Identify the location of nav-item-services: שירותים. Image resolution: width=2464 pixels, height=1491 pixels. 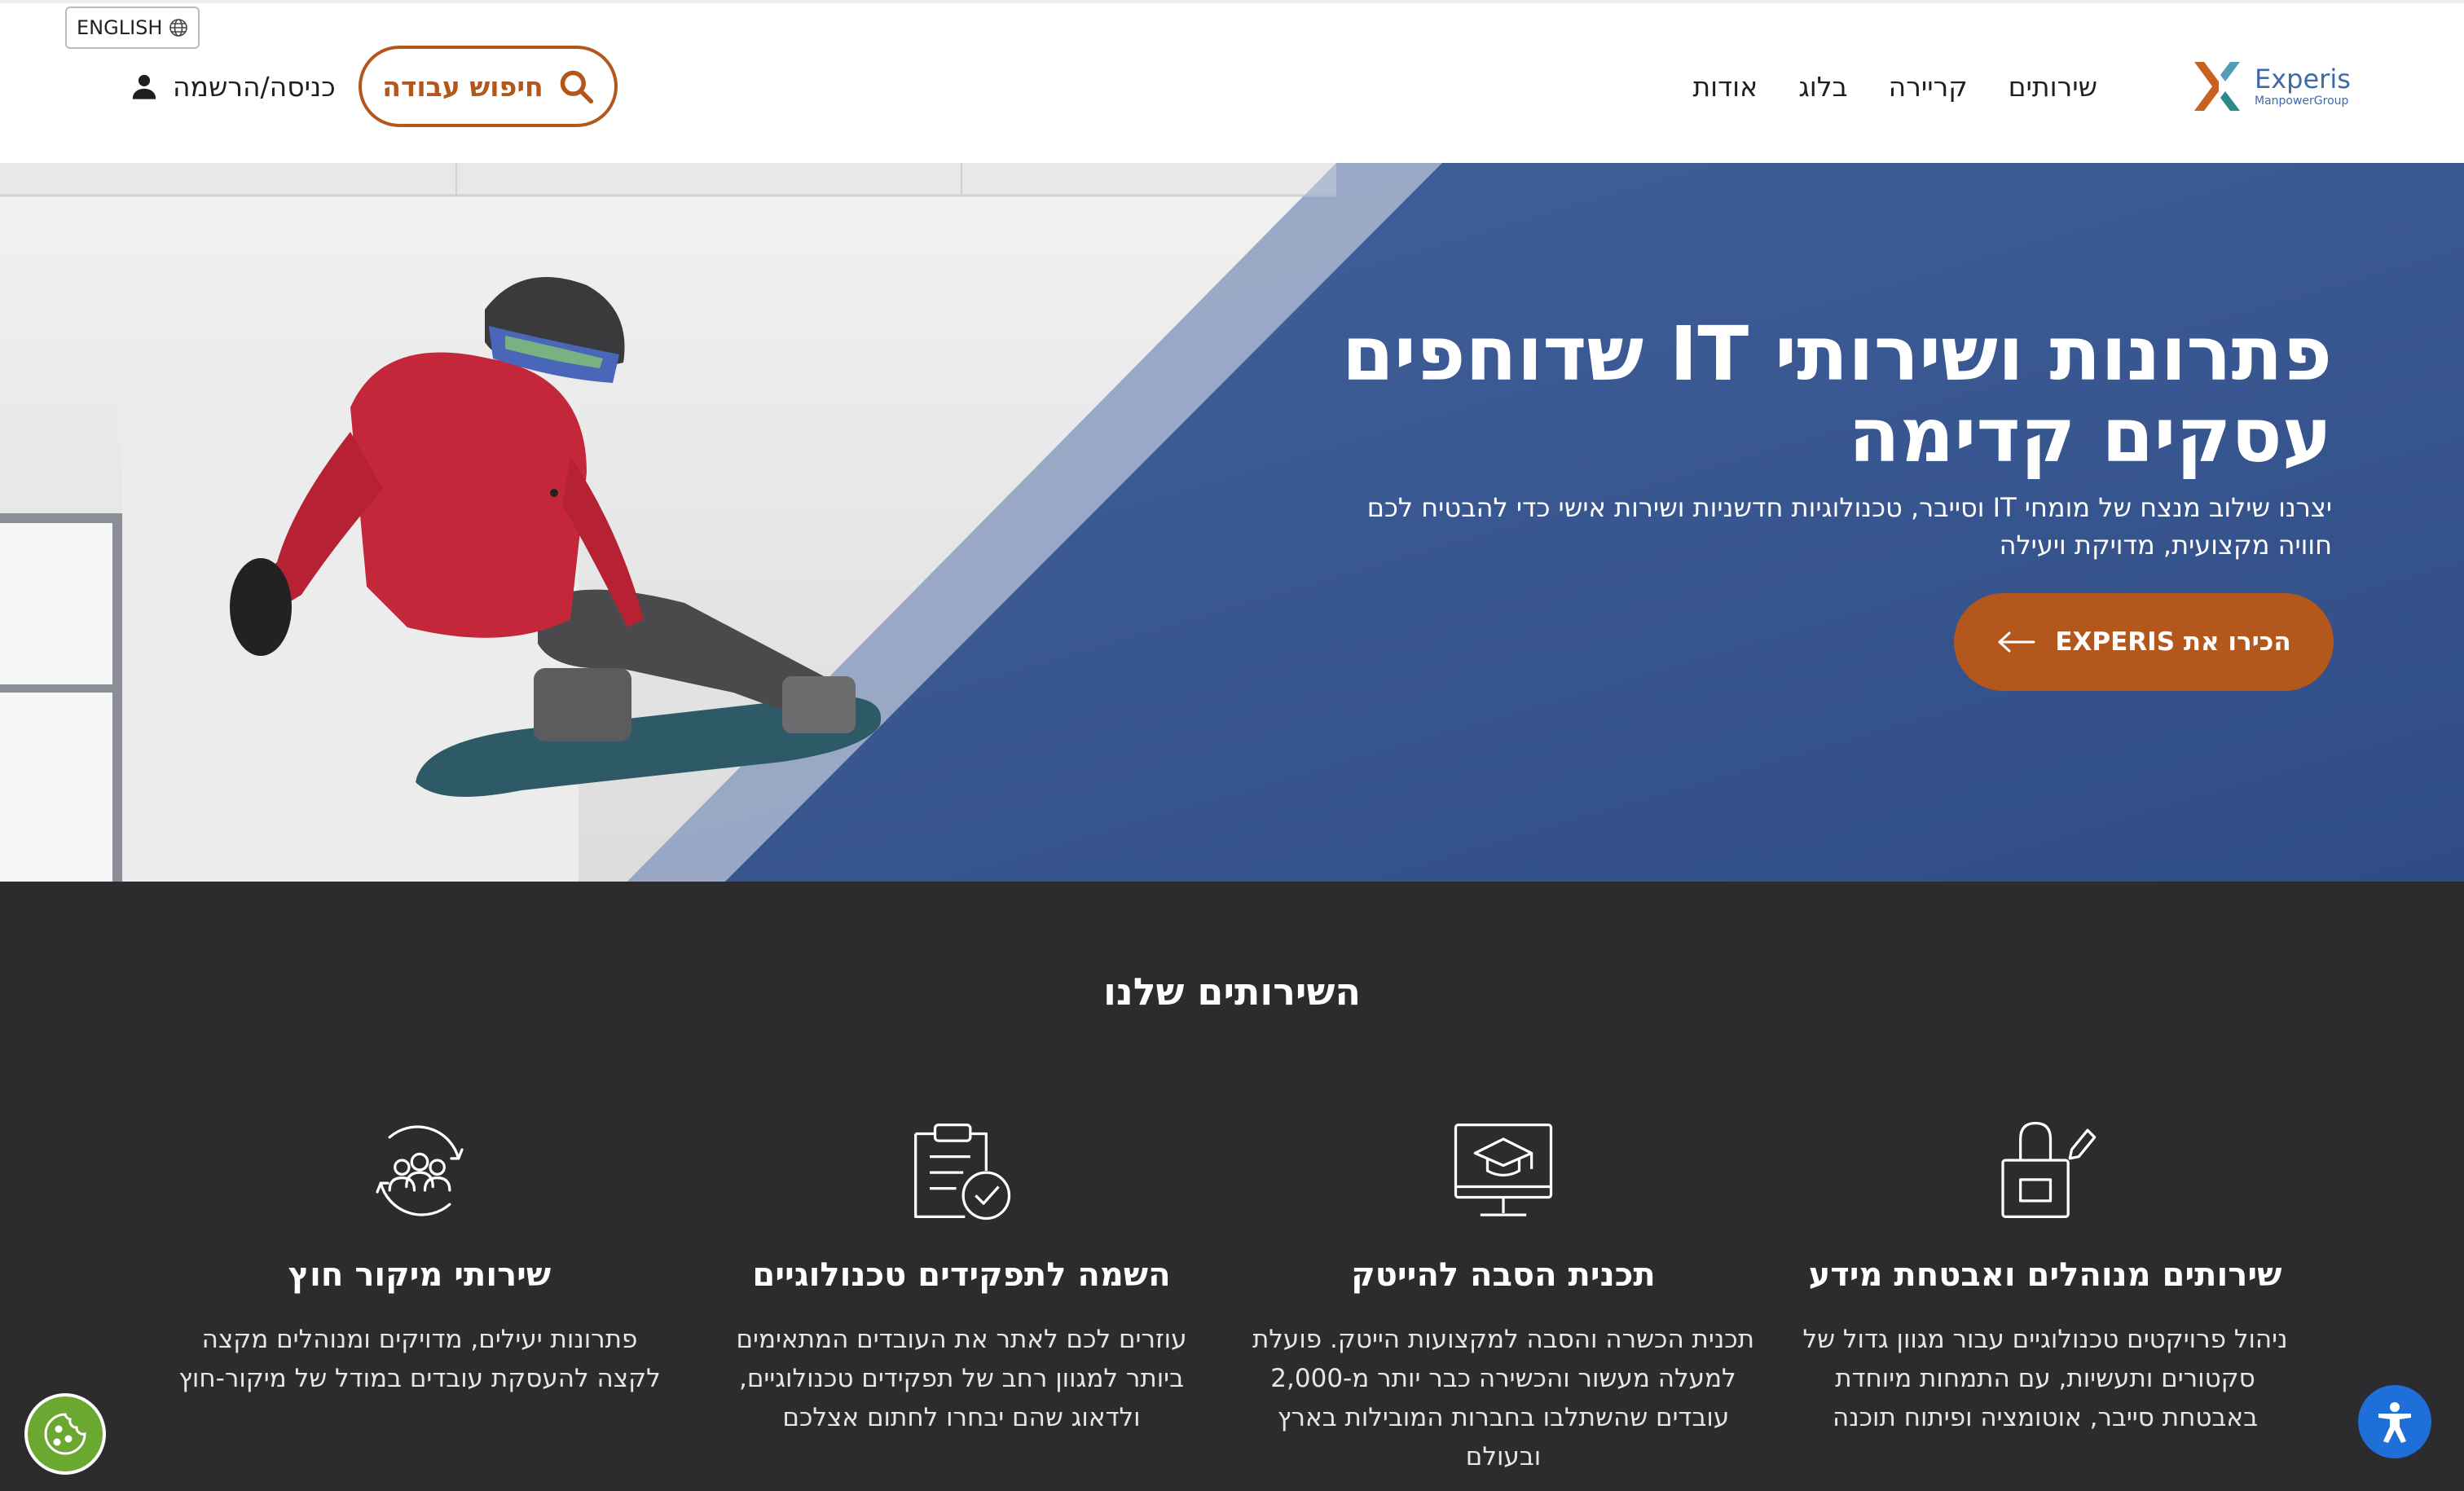
(2053, 87).